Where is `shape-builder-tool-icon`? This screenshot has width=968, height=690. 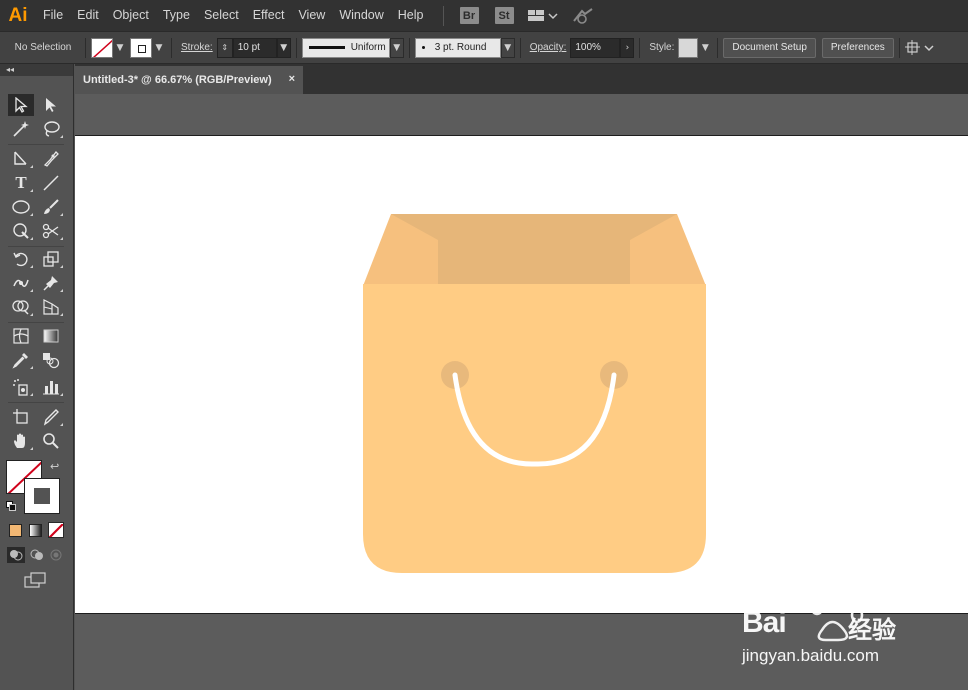 shape-builder-tool-icon is located at coordinates (21, 307).